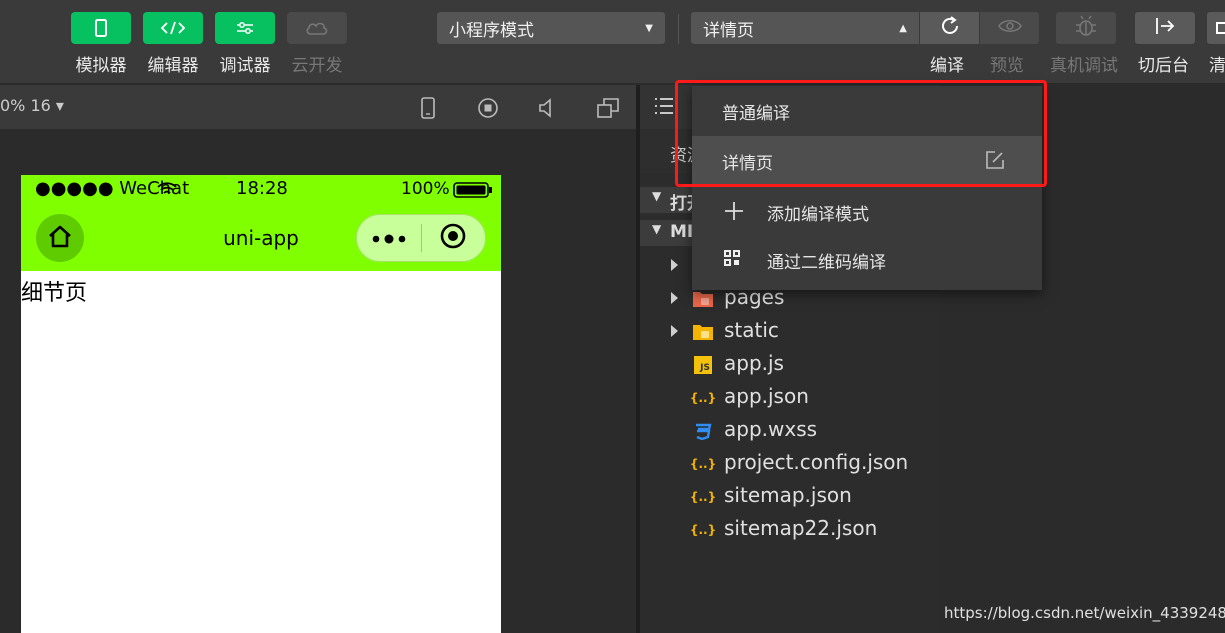 The image size is (1225, 633). I want to click on tree-item-sitemap22: {..} sitemap22.json, so click(790, 530).